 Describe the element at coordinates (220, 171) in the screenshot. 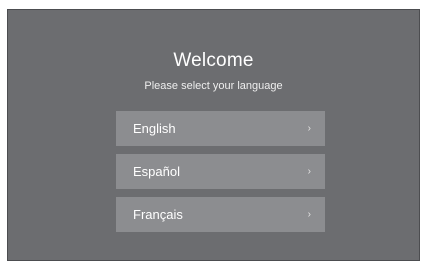

I see `language-option-espanol: Español ›` at that location.